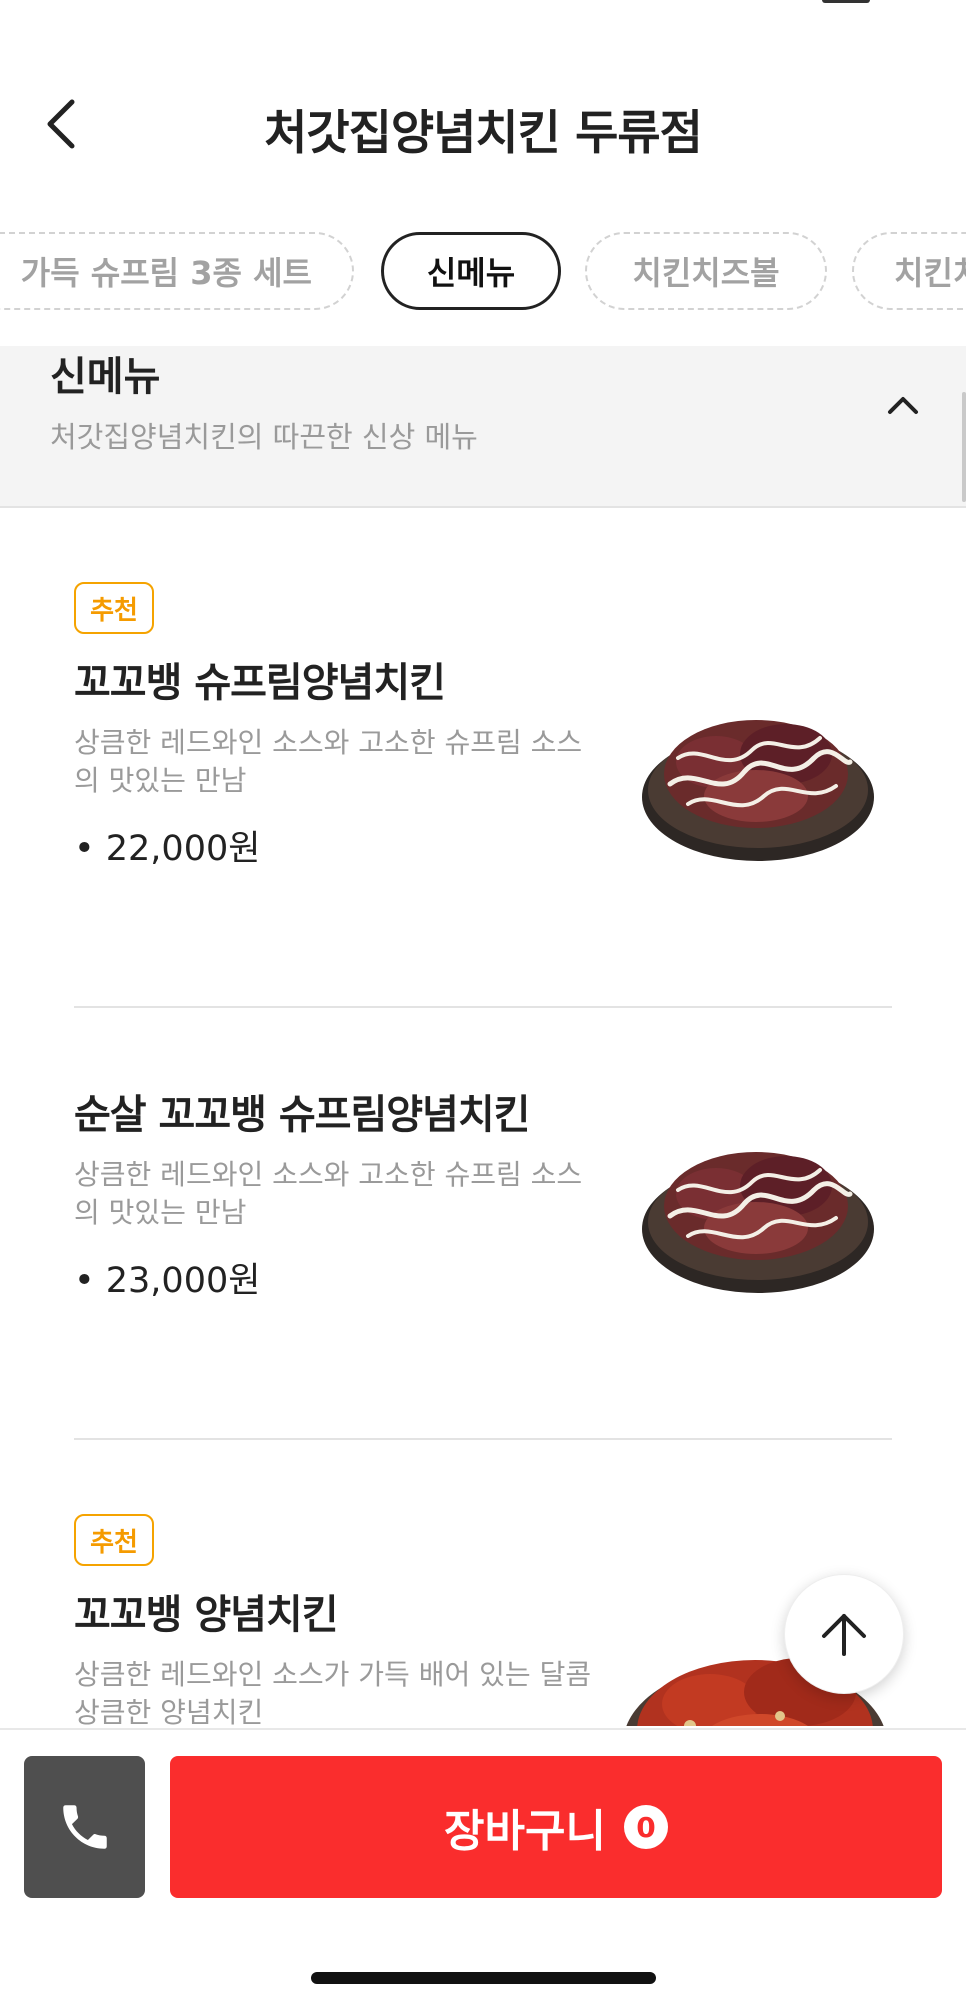 The width and height of the screenshot is (966, 2009). What do you see at coordinates (645, 1827) in the screenshot?
I see `cart-count-badge: 0` at bounding box center [645, 1827].